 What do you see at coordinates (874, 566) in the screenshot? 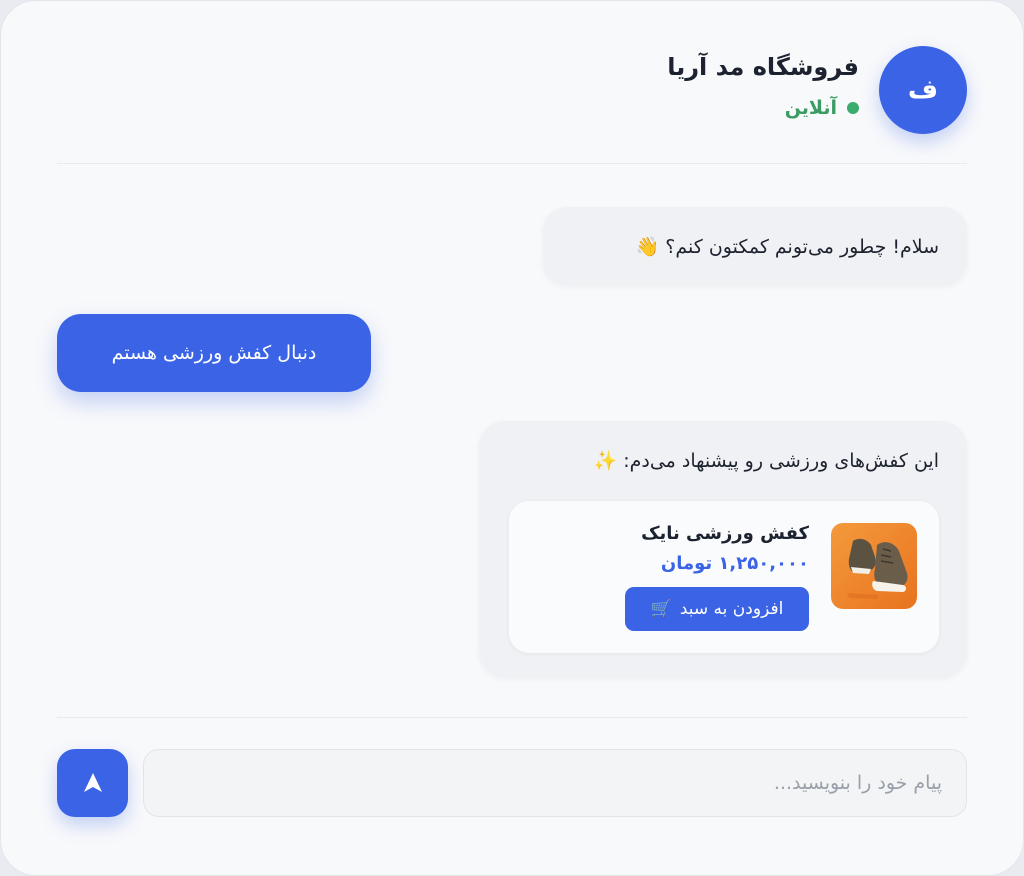
I see `product-image` at bounding box center [874, 566].